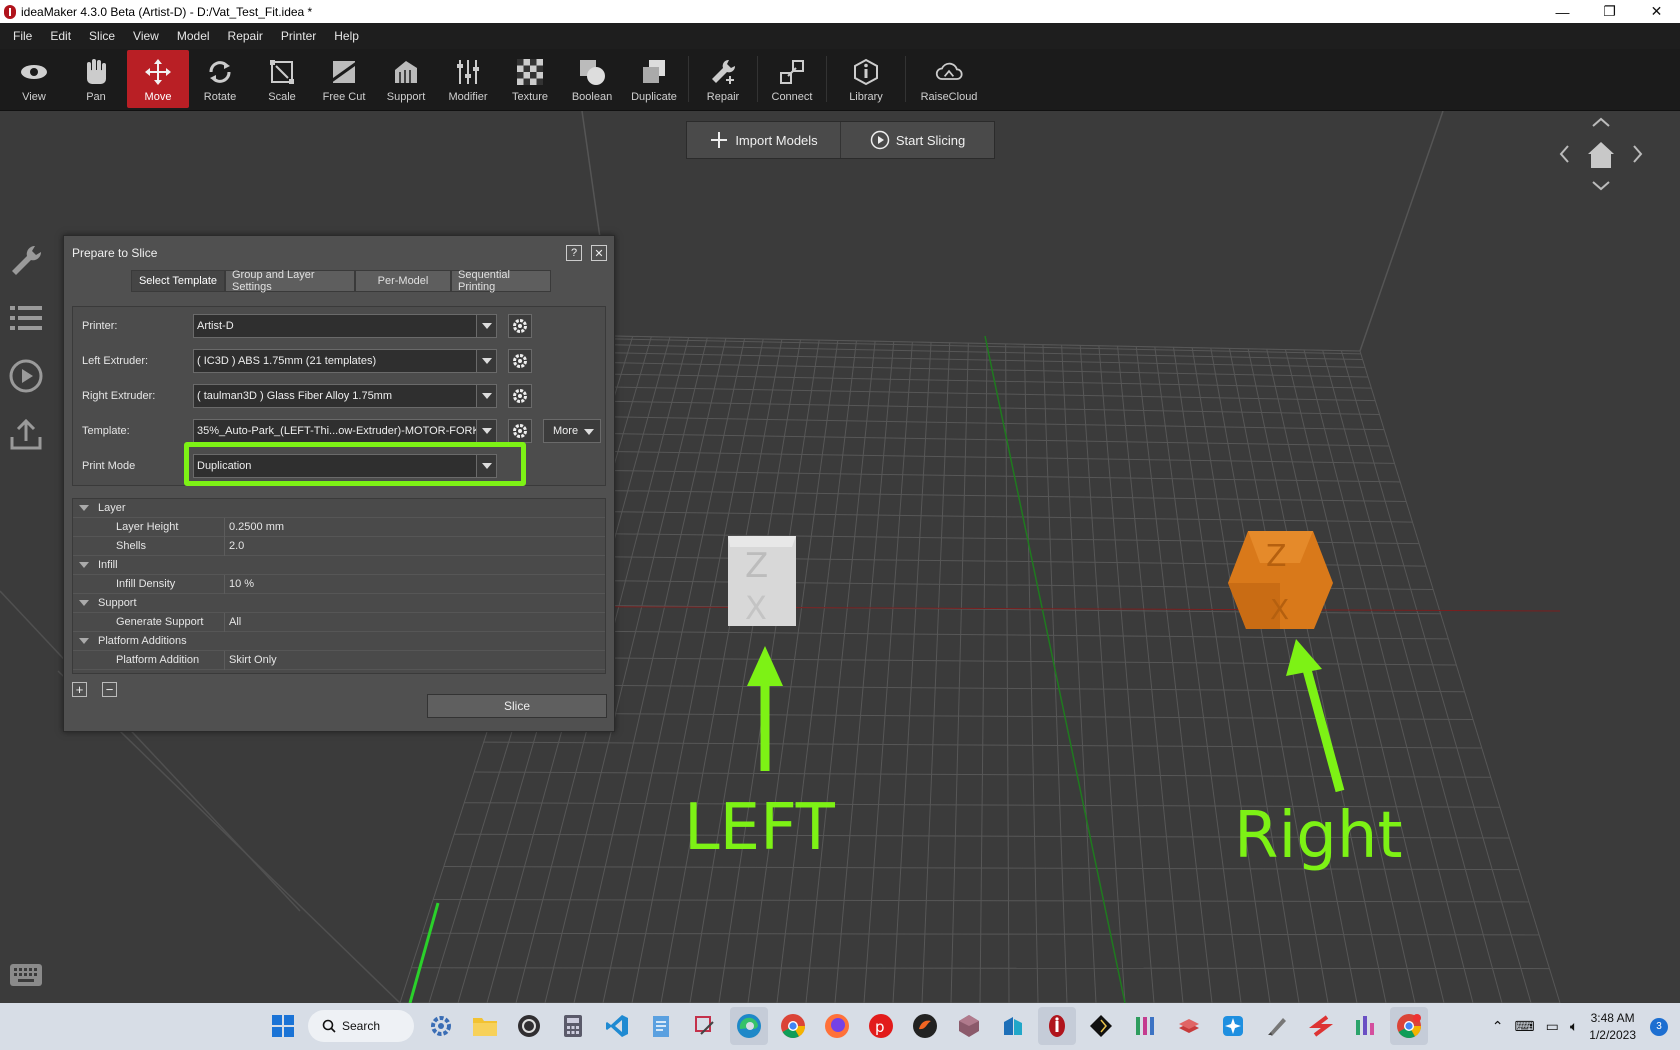 The image size is (1680, 1050). What do you see at coordinates (793, 1026) in the screenshot?
I see `chrome-icon` at bounding box center [793, 1026].